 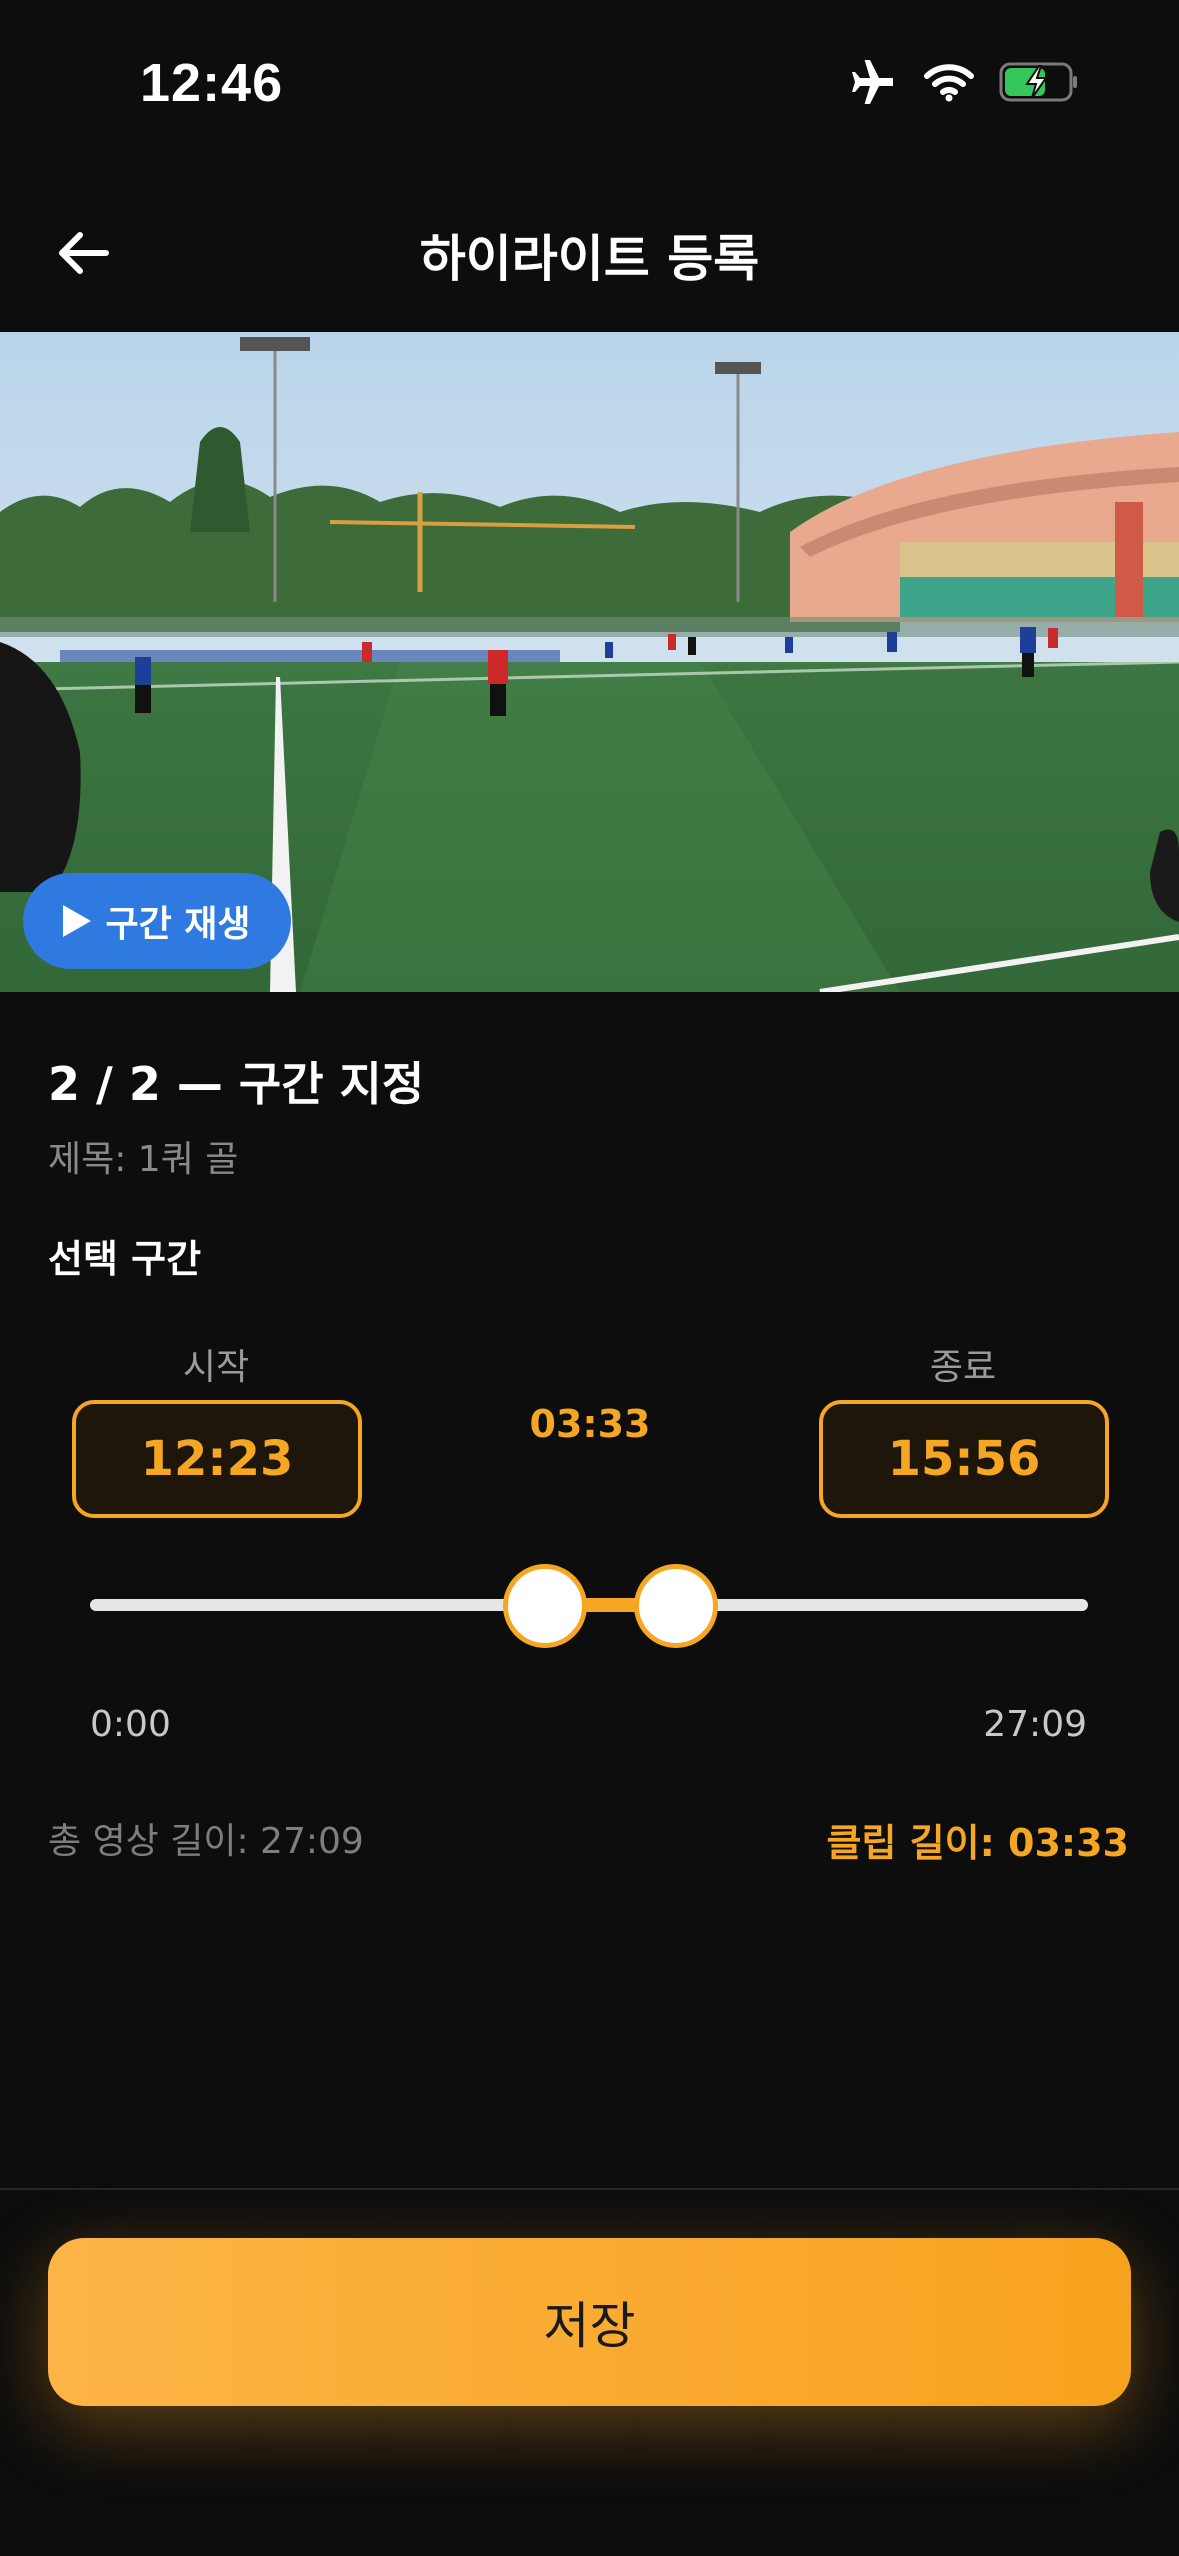 What do you see at coordinates (125, 1259) in the screenshot?
I see `selection-label: 선택 구간` at bounding box center [125, 1259].